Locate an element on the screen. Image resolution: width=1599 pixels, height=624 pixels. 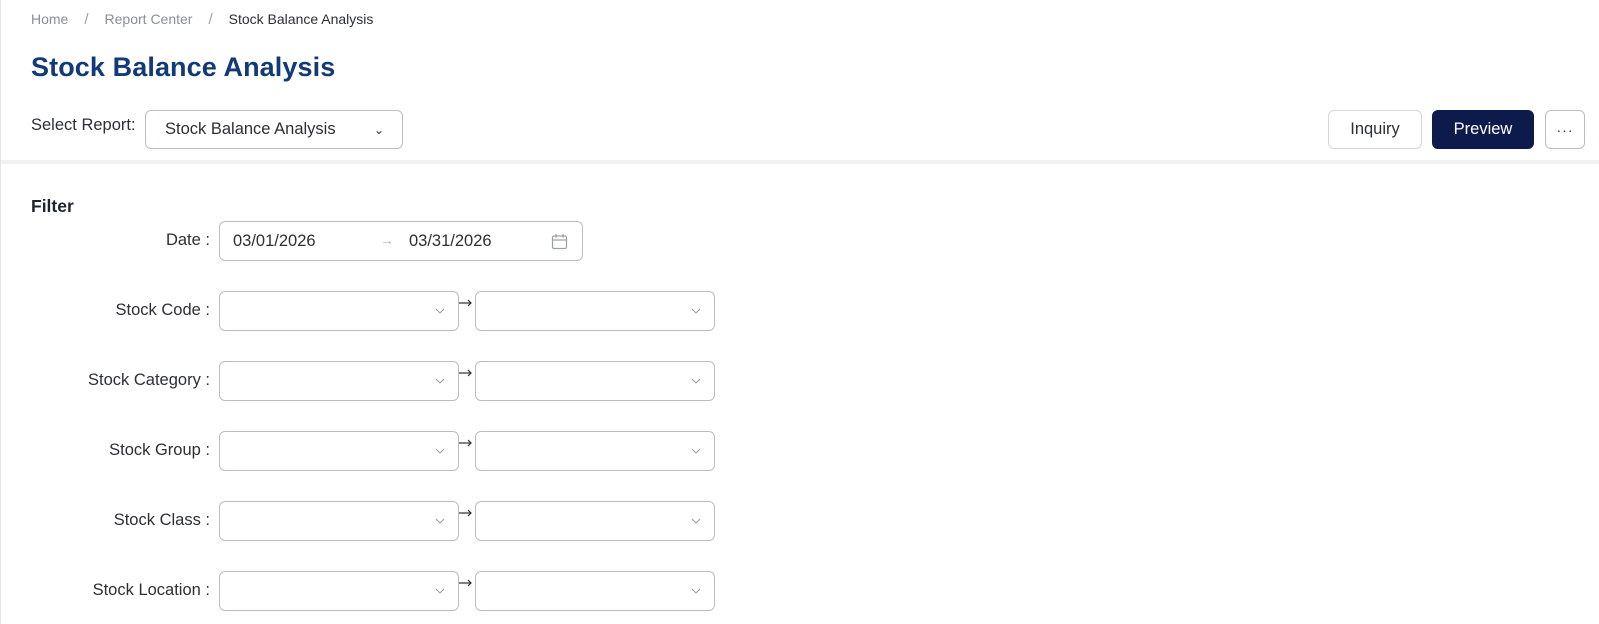
stock-location-to-select is located at coordinates (595, 591).